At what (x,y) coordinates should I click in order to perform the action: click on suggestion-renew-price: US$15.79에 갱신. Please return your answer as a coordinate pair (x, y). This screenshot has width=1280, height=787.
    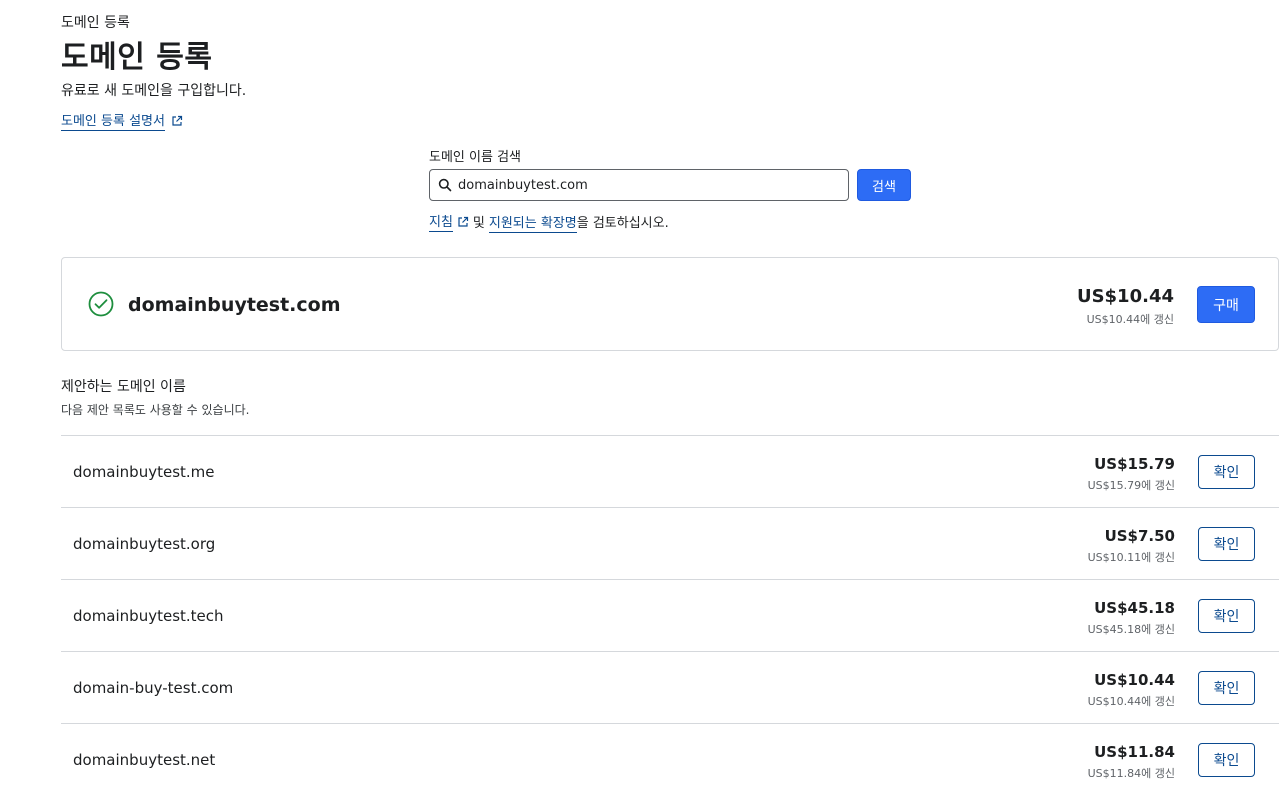
    Looking at the image, I should click on (1131, 485).